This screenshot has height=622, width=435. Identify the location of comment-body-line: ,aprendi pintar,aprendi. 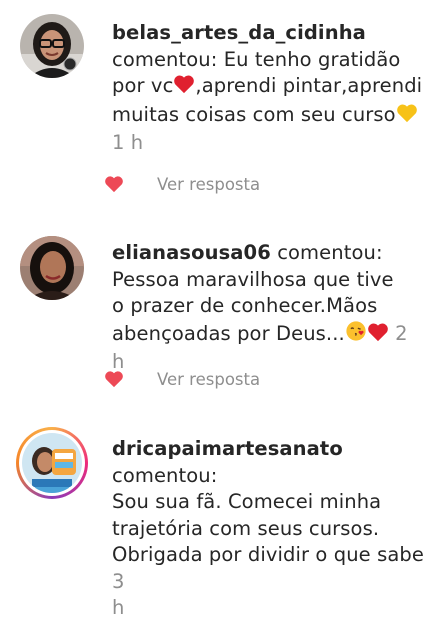
(309, 85).